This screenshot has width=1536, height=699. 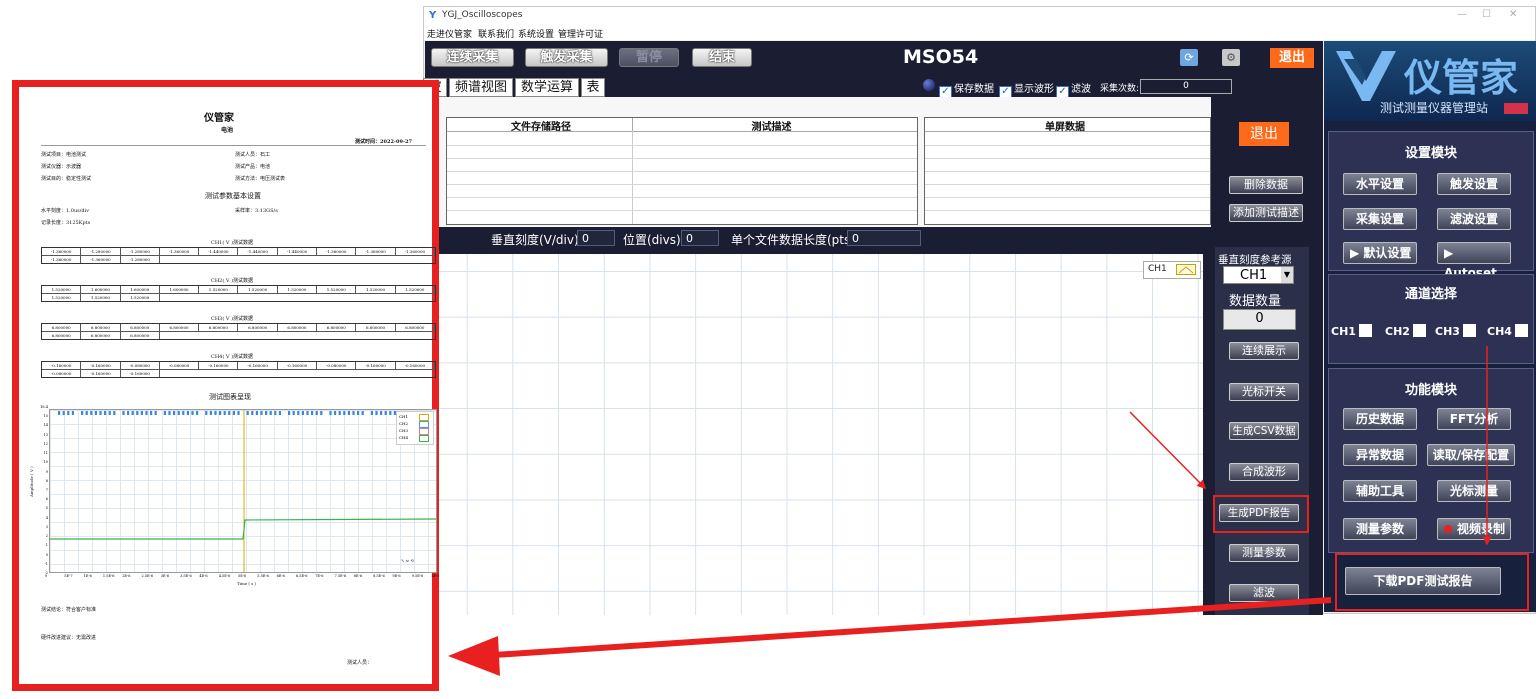 I want to click on x-tick-label: 2E-6, so click(x=126, y=576).